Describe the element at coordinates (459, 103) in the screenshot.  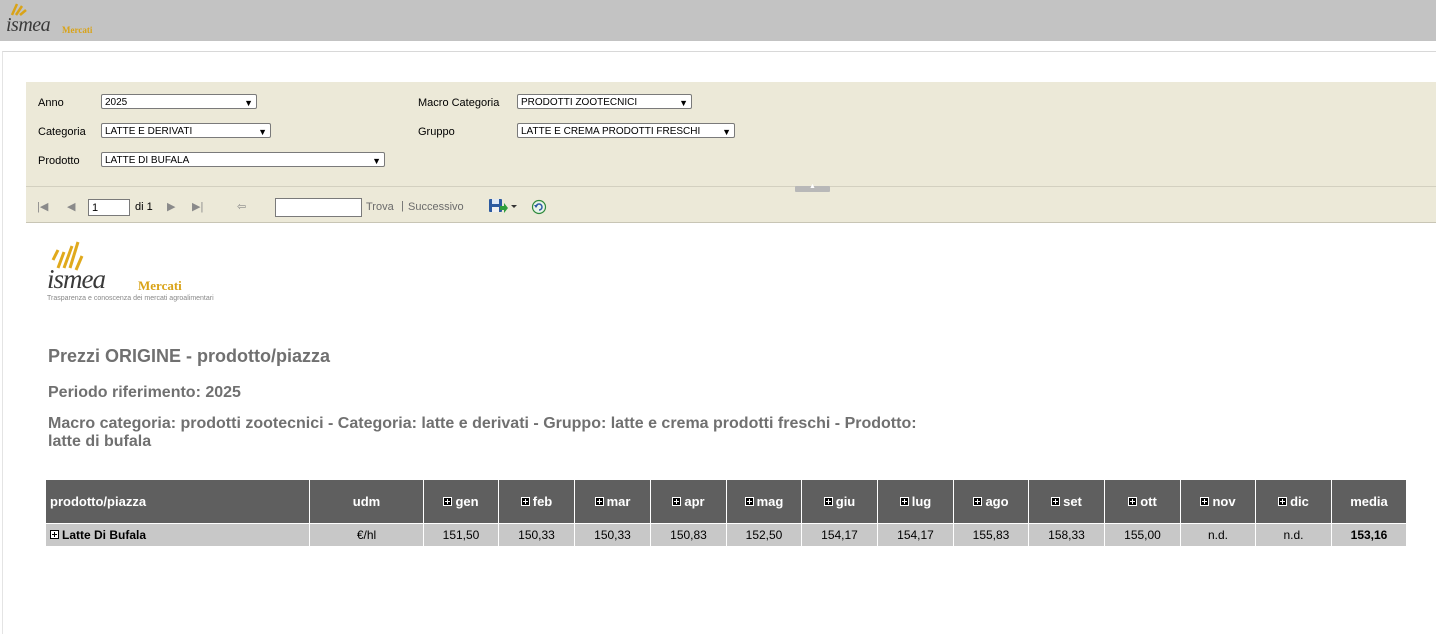
I see `macro-categoria-label: Macro Categoria` at that location.